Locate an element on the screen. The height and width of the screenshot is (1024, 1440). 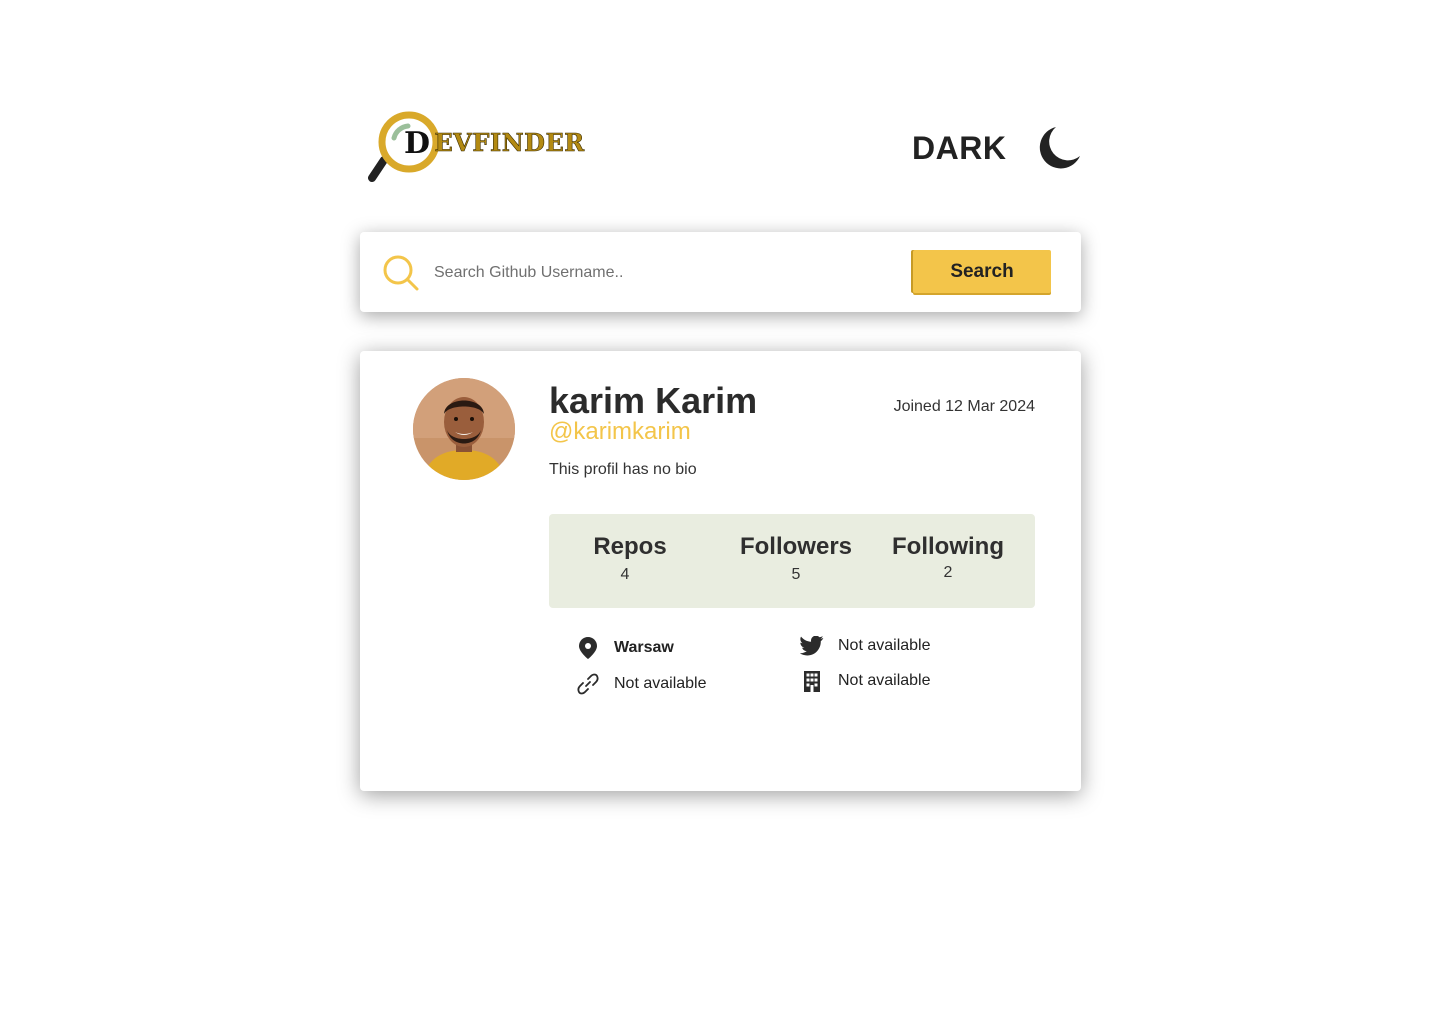
stats-panel: Repos 4 Followers 5 Following 2 is located at coordinates (792, 561).